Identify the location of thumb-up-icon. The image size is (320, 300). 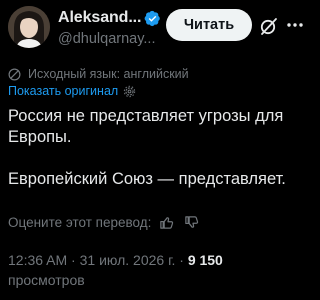
(166, 222).